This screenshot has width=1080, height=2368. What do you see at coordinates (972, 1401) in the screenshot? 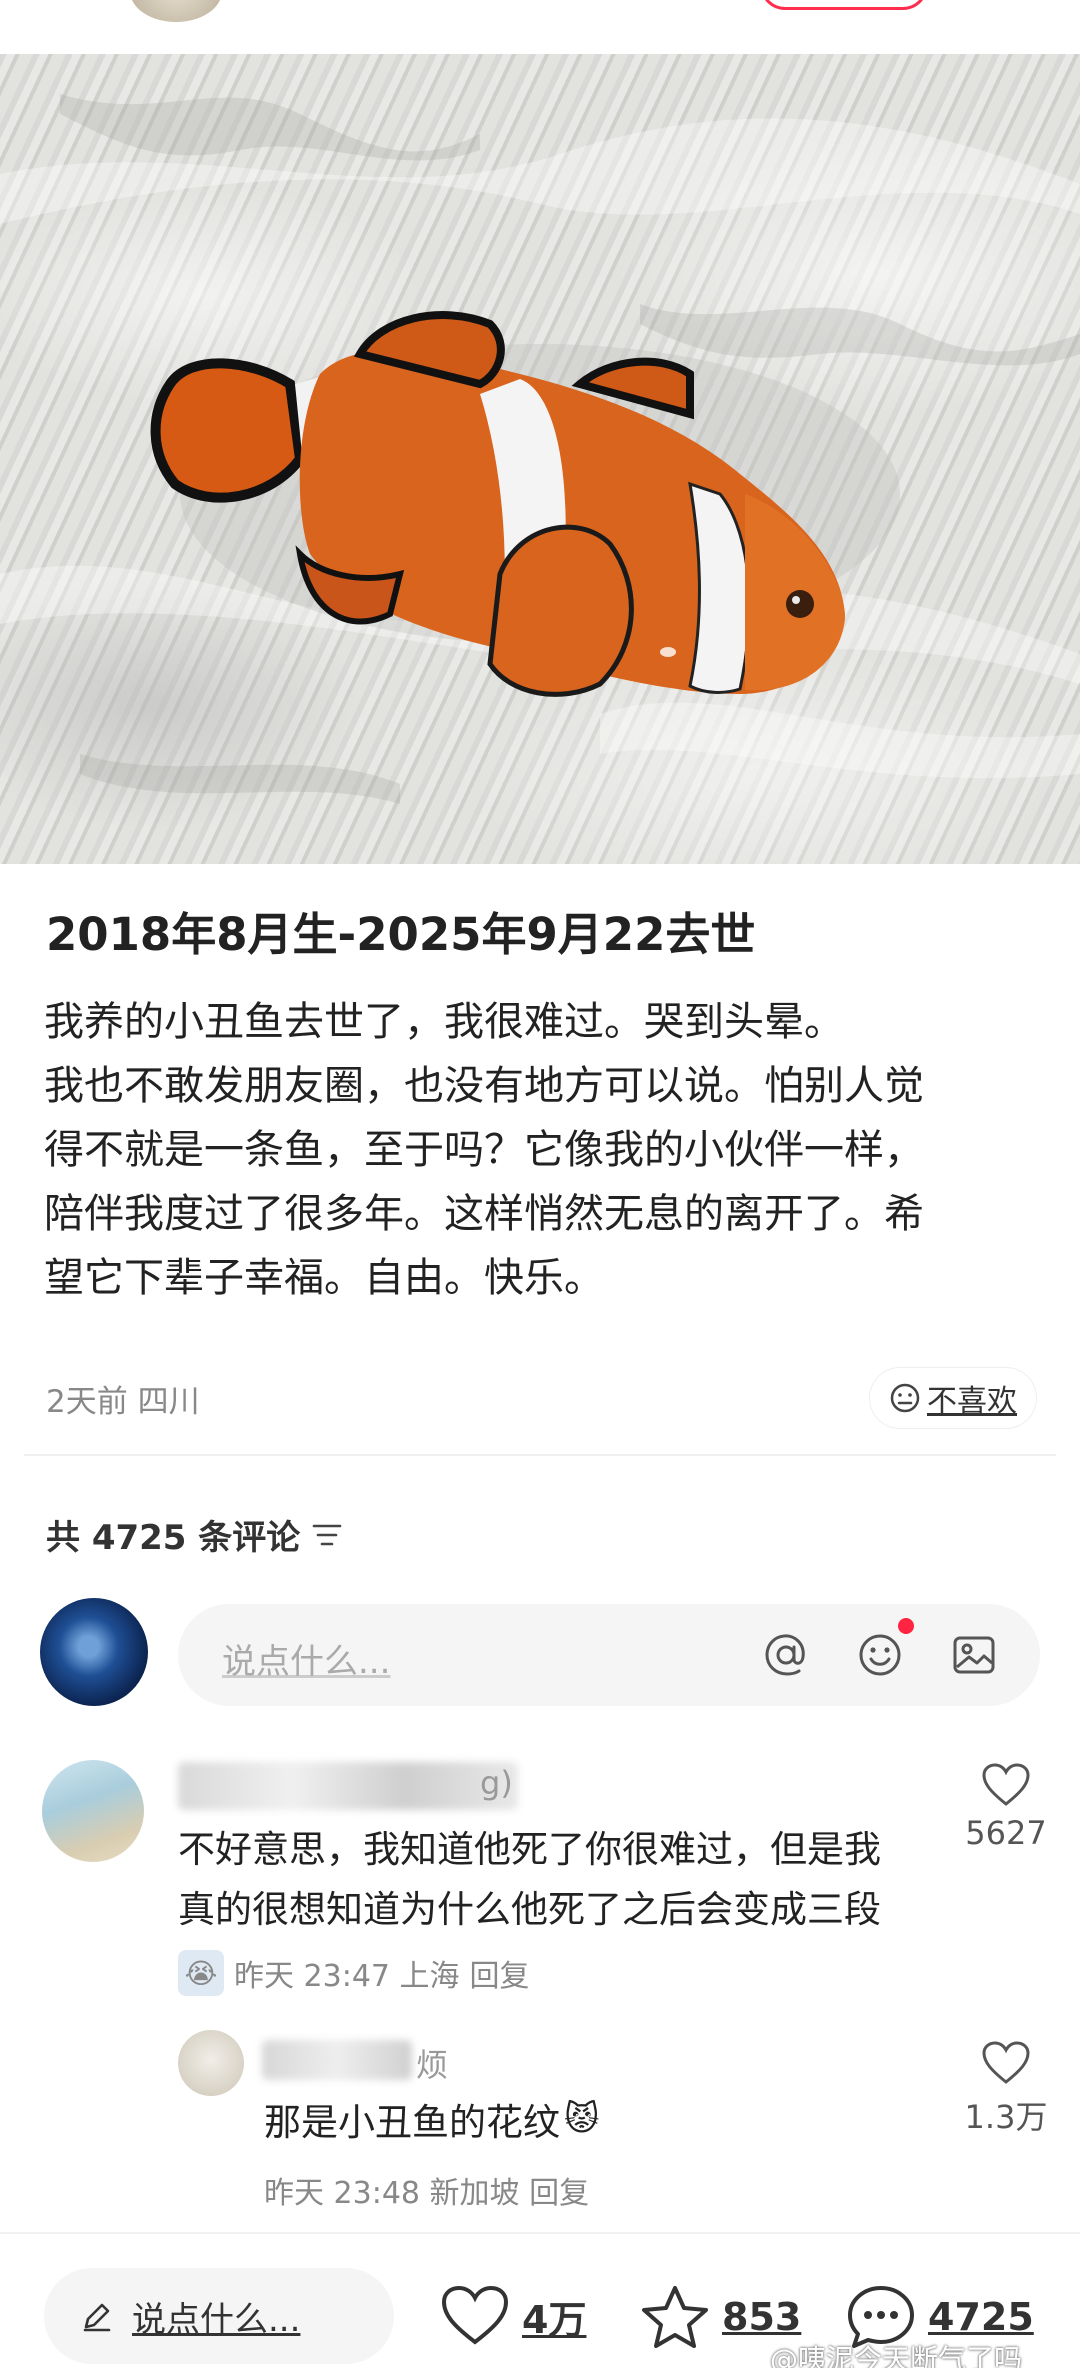
I see `dislike-label: 不喜欢` at bounding box center [972, 1401].